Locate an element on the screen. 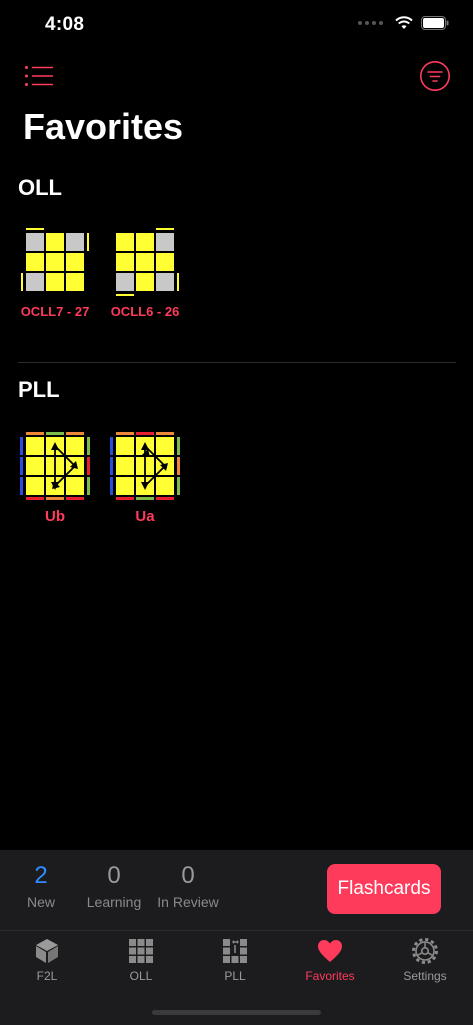 The width and height of the screenshot is (473, 1025). oll-card-ocll7: OCLL7 - 27 is located at coordinates (55, 272).